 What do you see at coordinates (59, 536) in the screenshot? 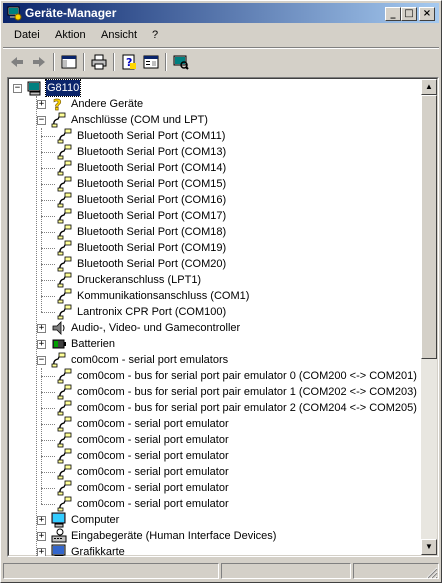
I see `hid-icon` at bounding box center [59, 536].